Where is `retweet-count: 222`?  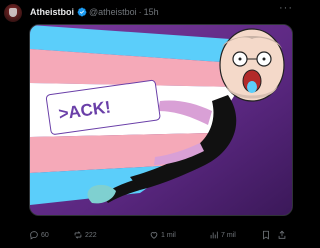 retweet-count: 222 is located at coordinates (91, 235).